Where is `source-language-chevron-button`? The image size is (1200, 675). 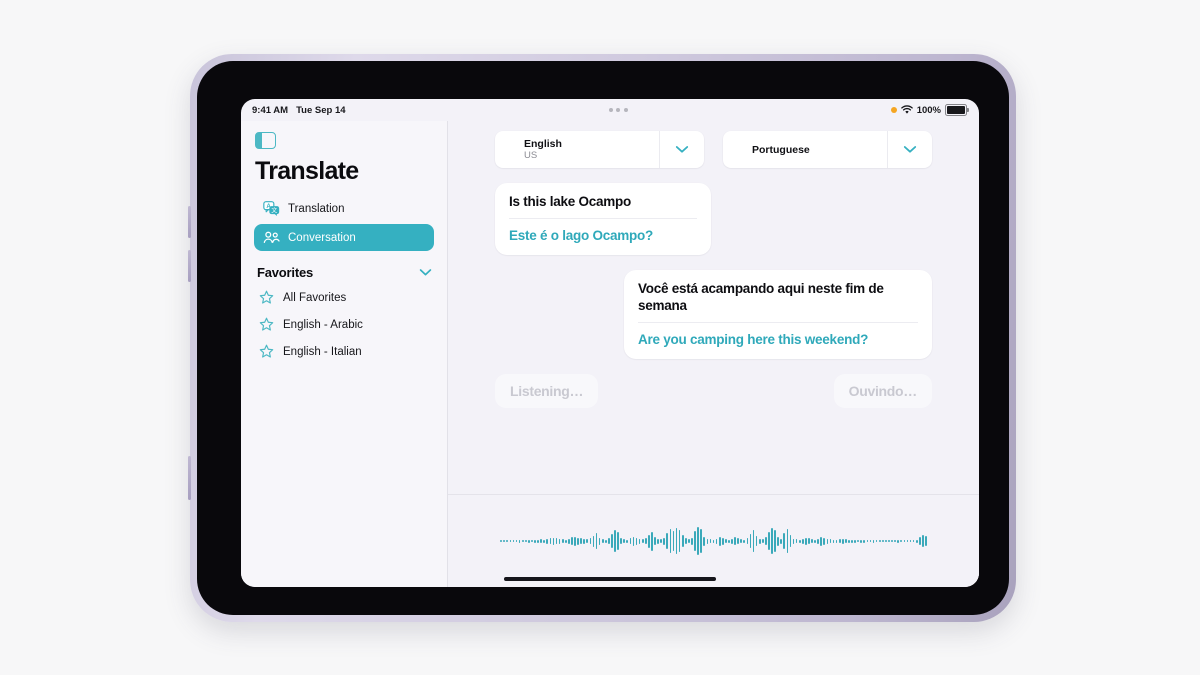
source-language-chevron-button is located at coordinates (681, 149).